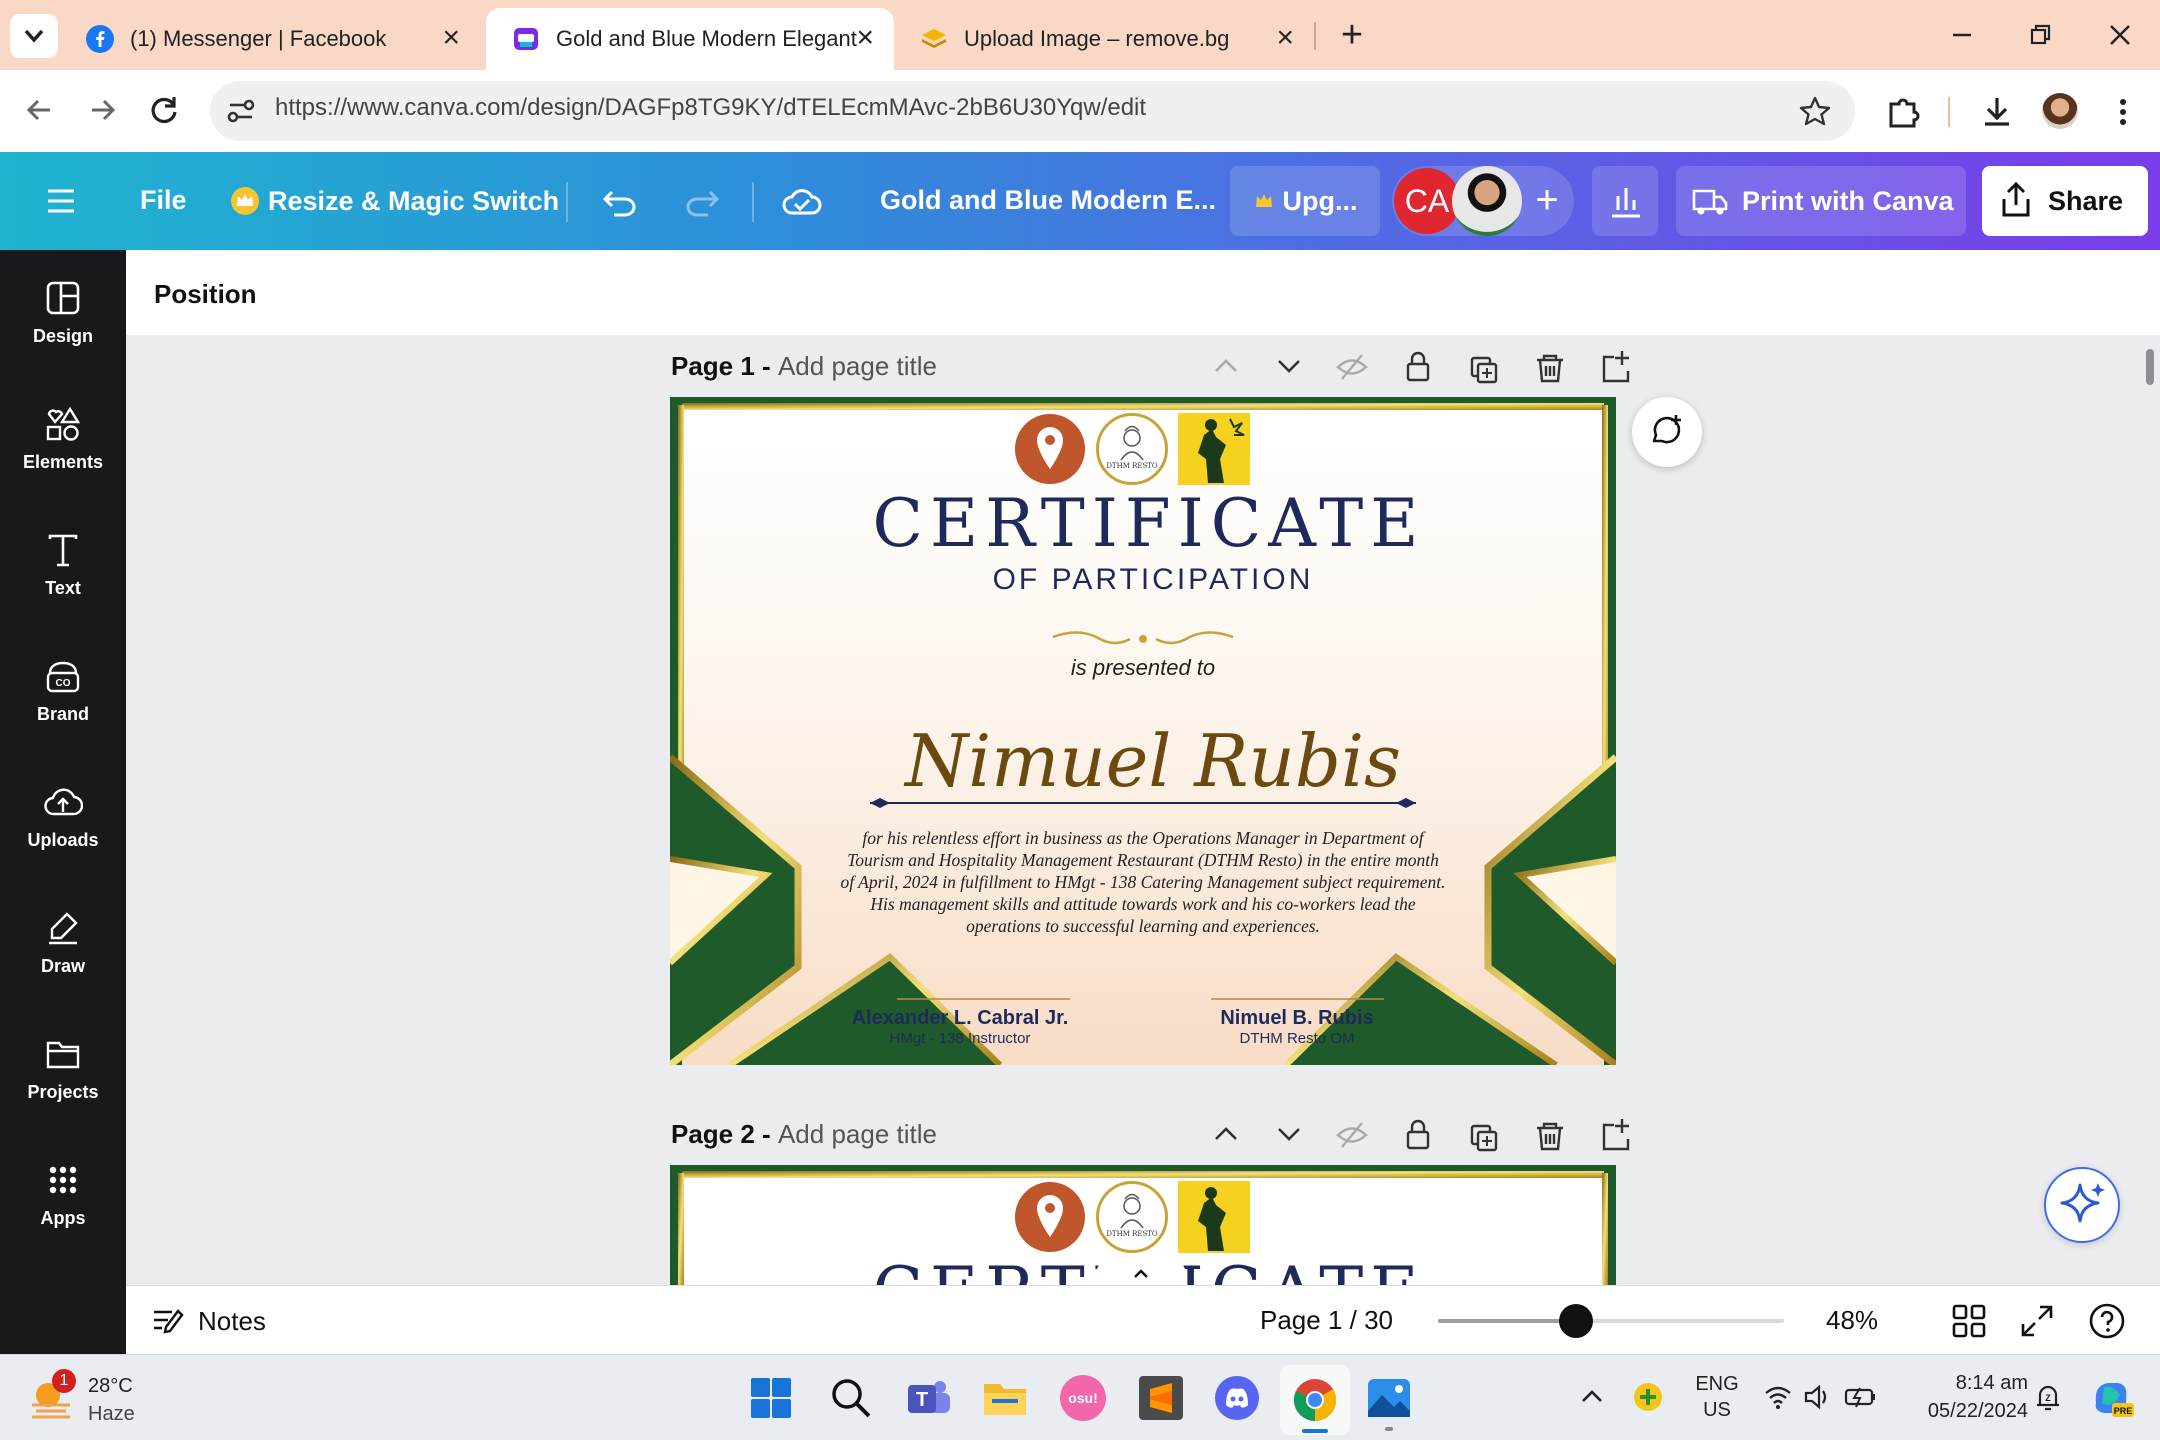 Image resolution: width=2160 pixels, height=1440 pixels. Describe the element at coordinates (804, 1134) in the screenshot. I see `page-2-title: Page 2 - Add page title` at that location.